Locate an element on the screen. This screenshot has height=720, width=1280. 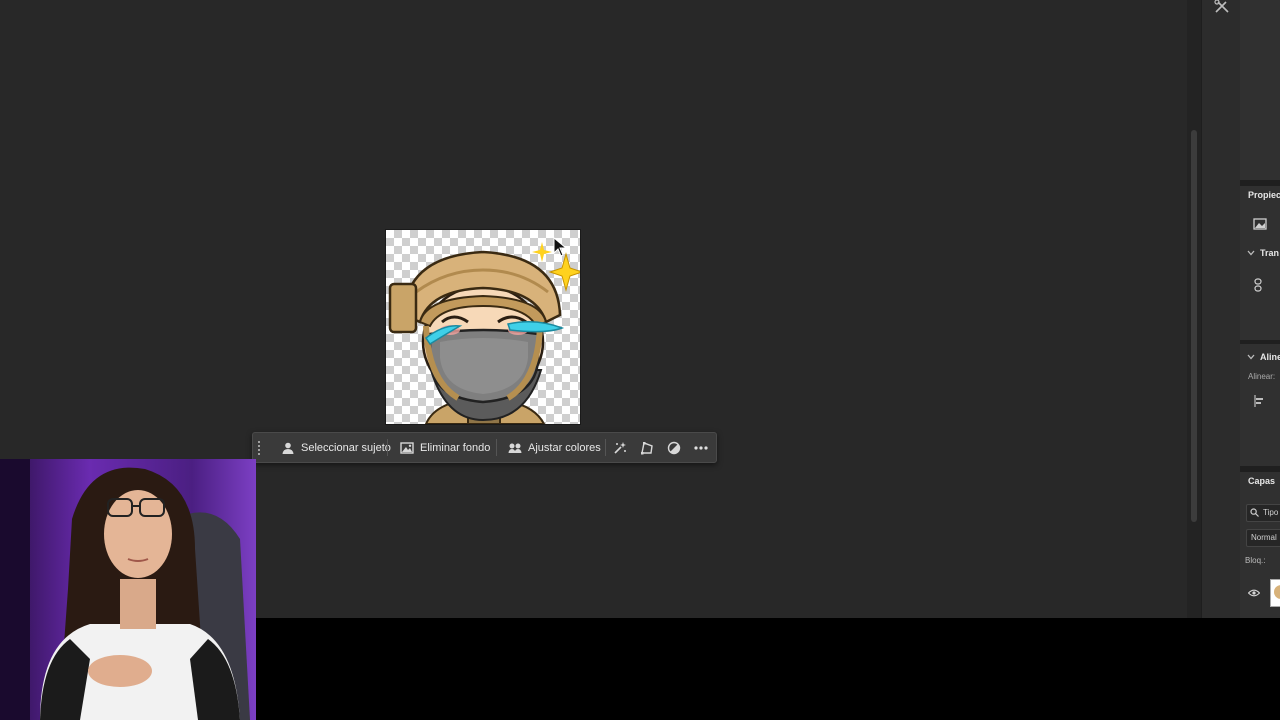
ellipsis-icon is located at coordinates (700, 447).